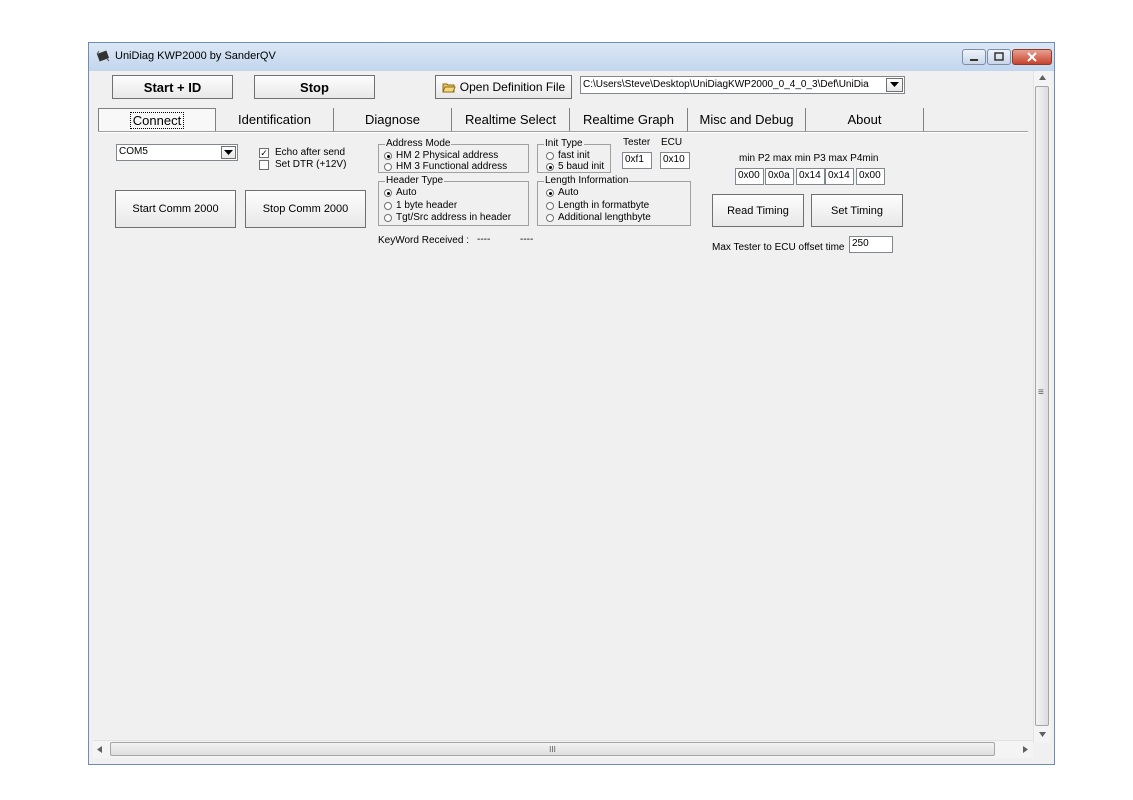  I want to click on tab-diagnose: Diagnose, so click(393, 119).